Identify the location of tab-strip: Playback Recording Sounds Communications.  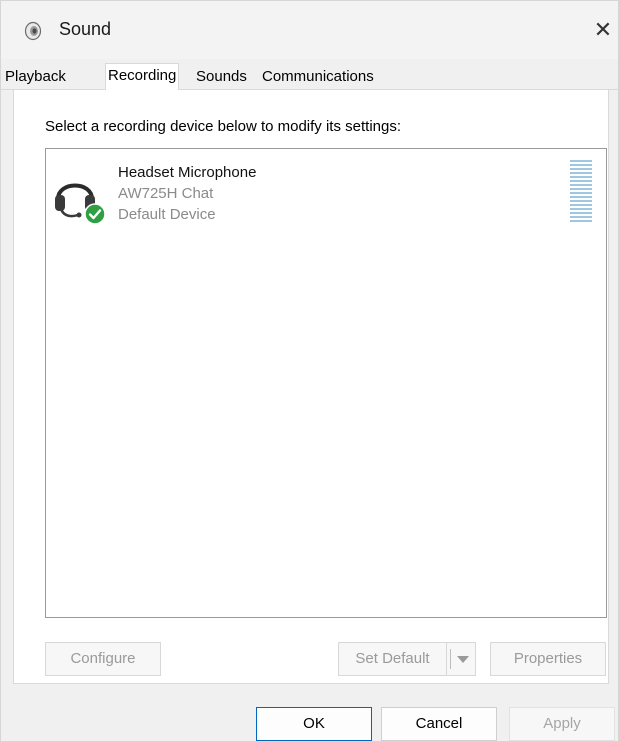
(309, 77).